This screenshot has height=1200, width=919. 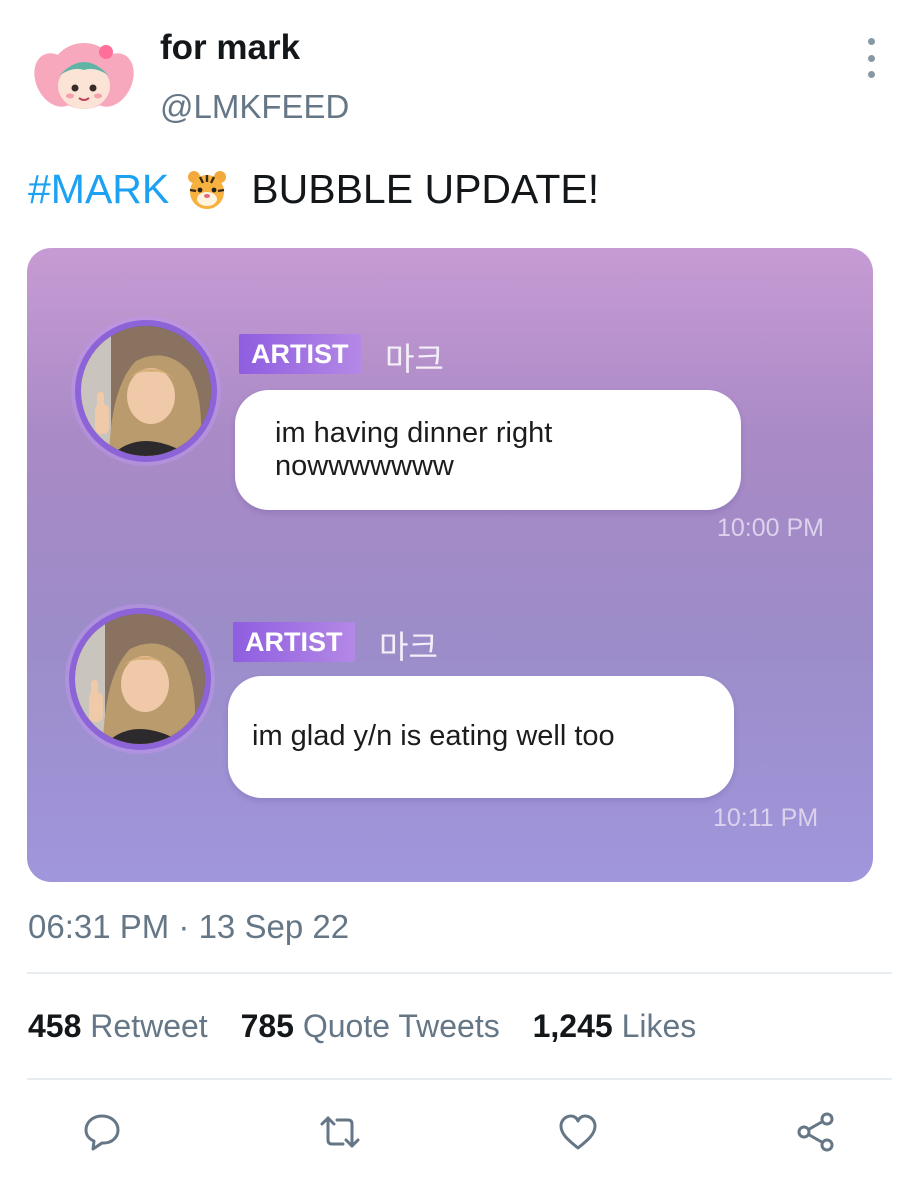 I want to click on retweet-icon, so click(x=340, y=1132).